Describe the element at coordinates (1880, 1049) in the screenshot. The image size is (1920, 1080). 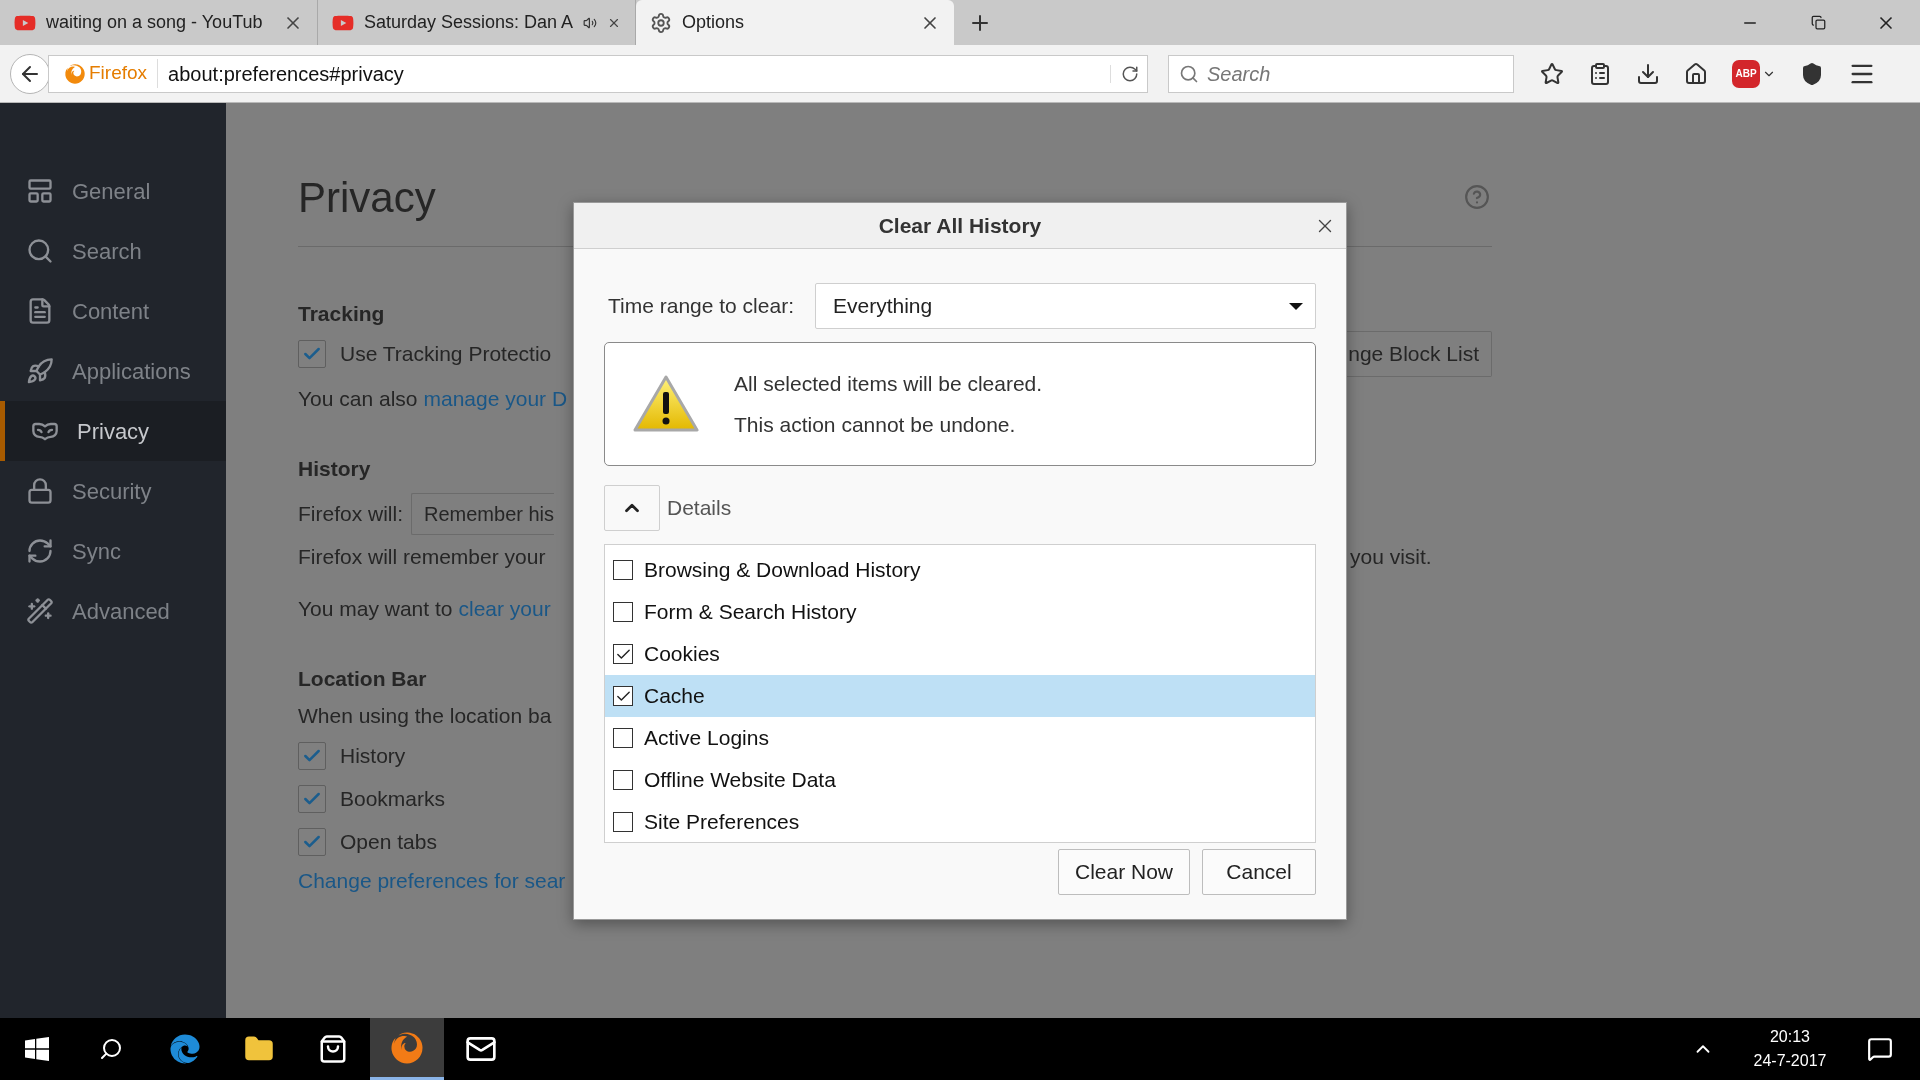
I see `notification-icon` at that location.